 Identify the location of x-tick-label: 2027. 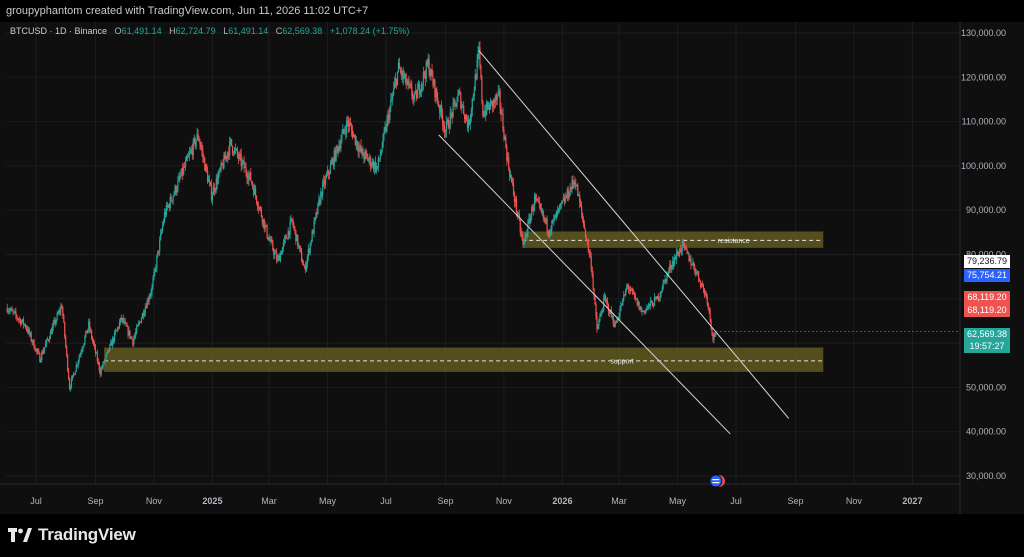
(912, 501).